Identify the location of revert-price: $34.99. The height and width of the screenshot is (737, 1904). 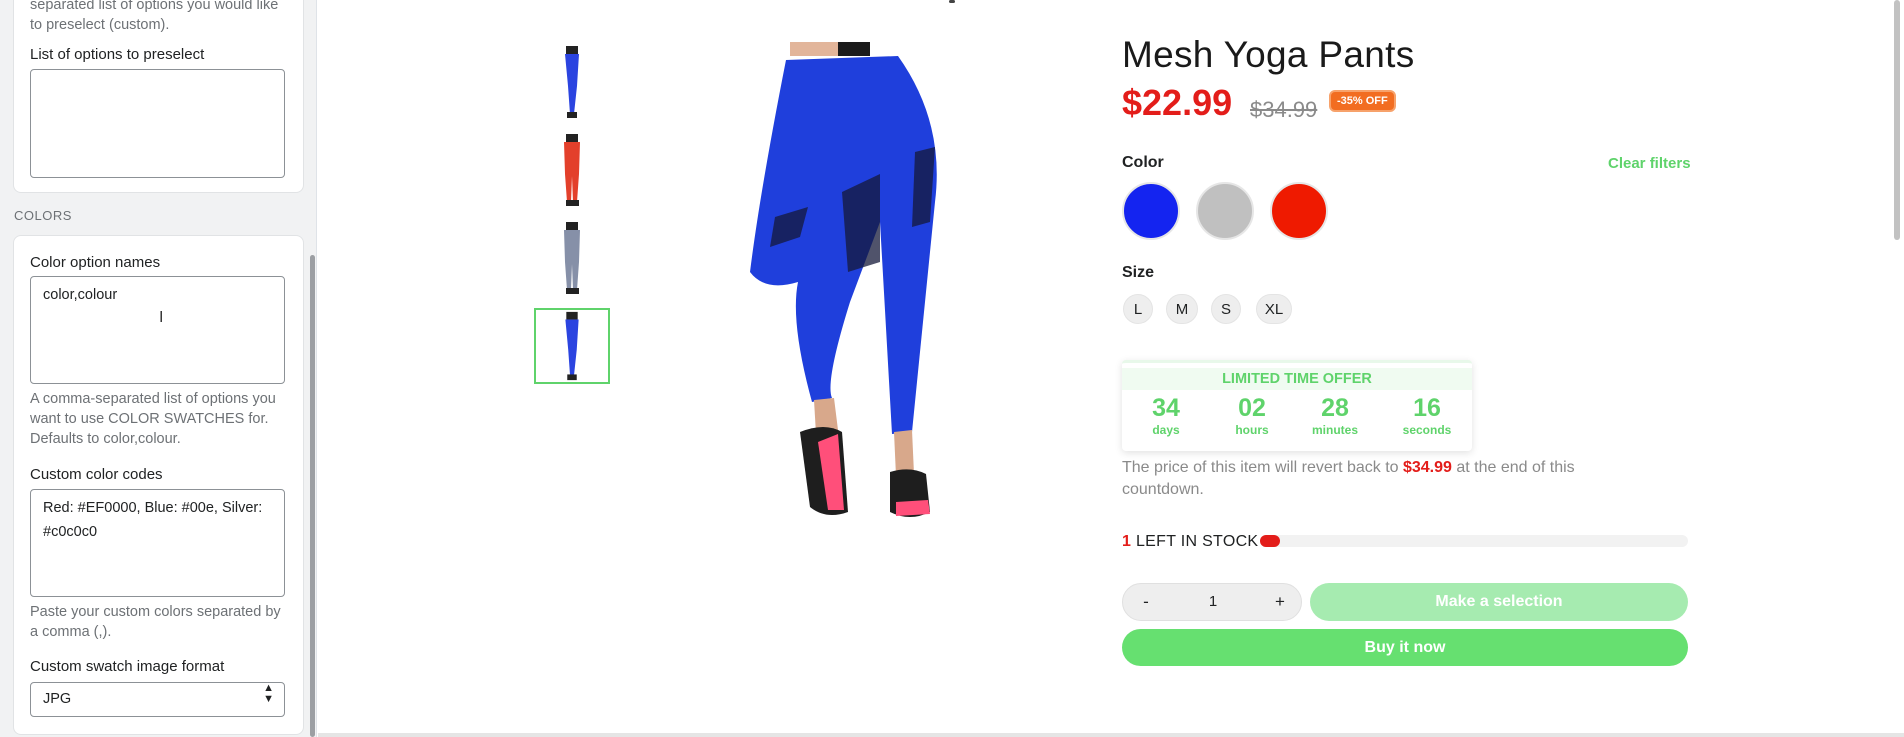
(1427, 467).